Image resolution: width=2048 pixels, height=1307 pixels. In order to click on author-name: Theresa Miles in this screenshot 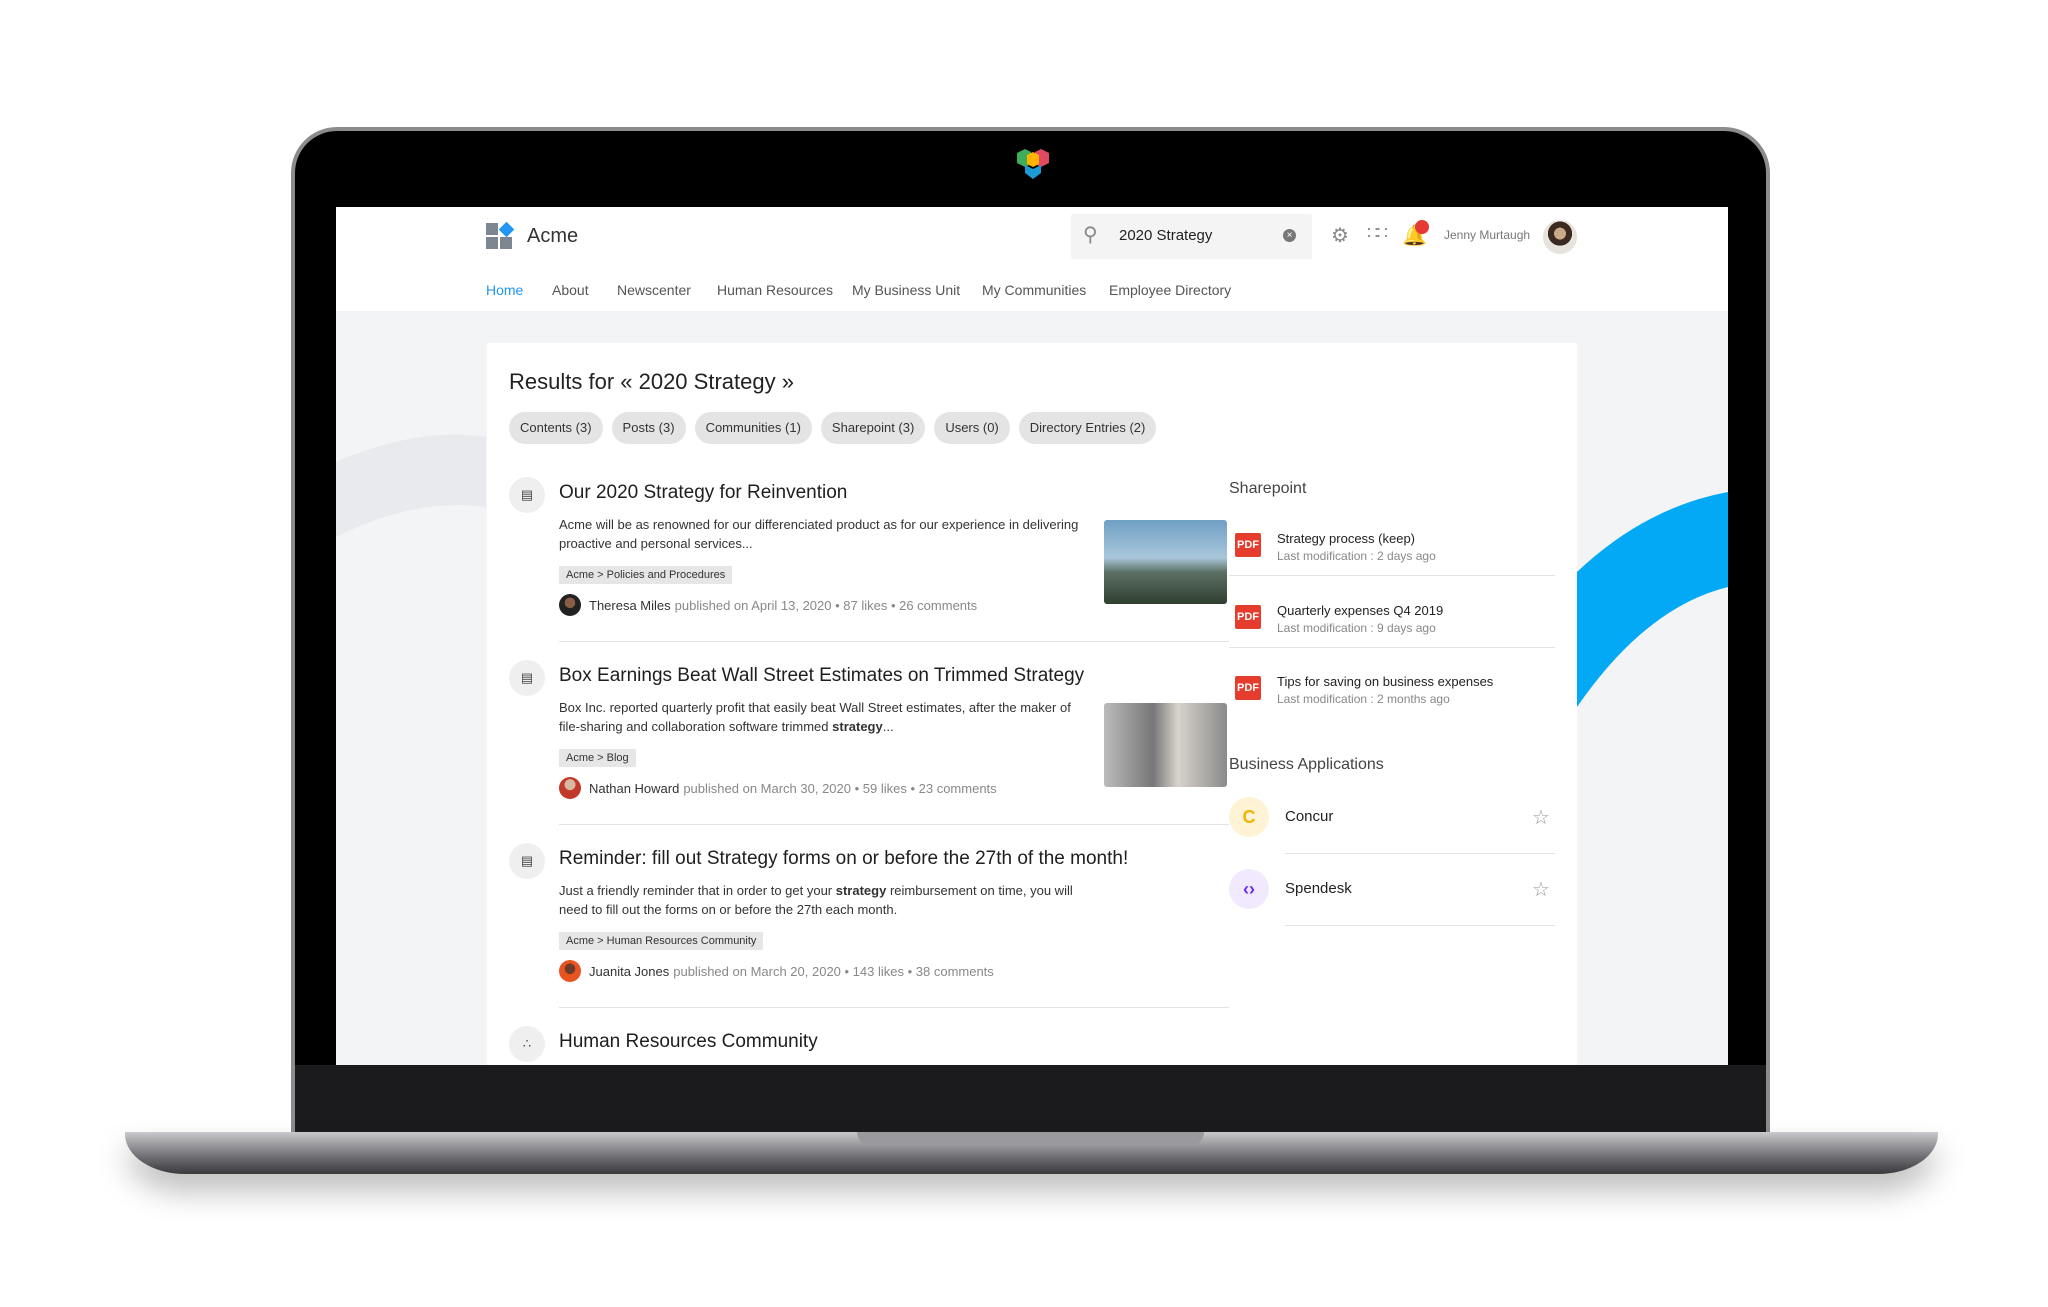, I will do `click(630, 605)`.